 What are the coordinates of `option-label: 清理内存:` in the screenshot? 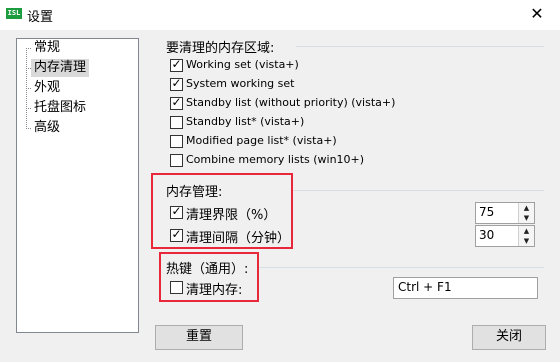 It's located at (214, 290).